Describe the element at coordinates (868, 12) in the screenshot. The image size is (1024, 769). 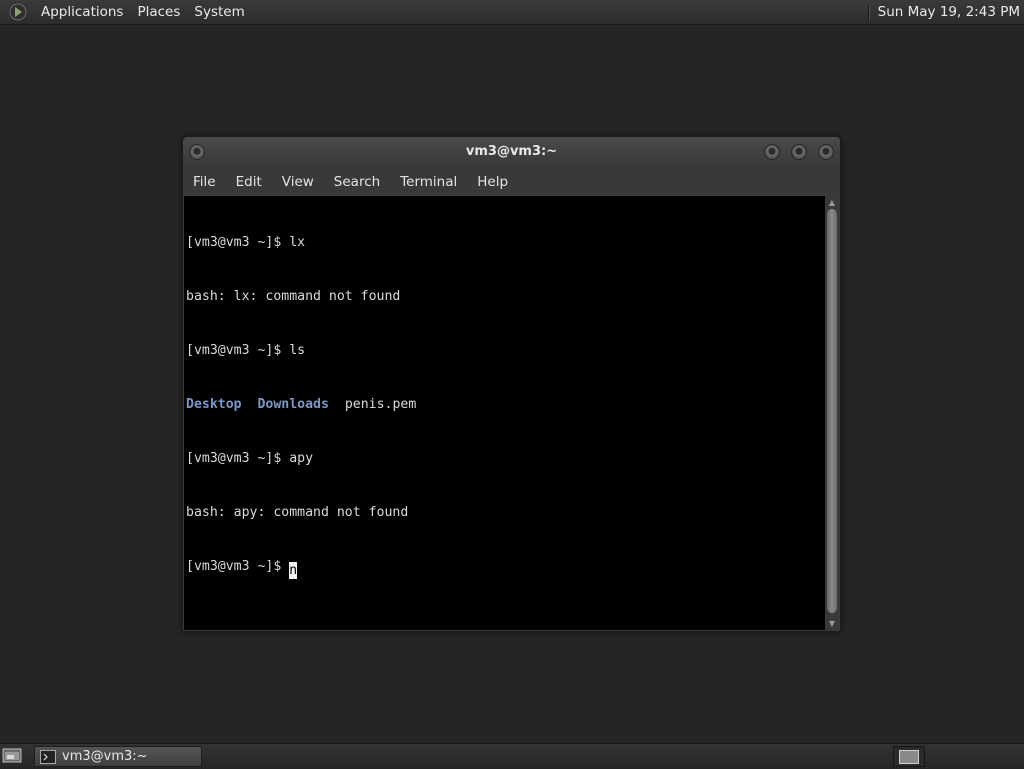
I see `panel-separator` at that location.